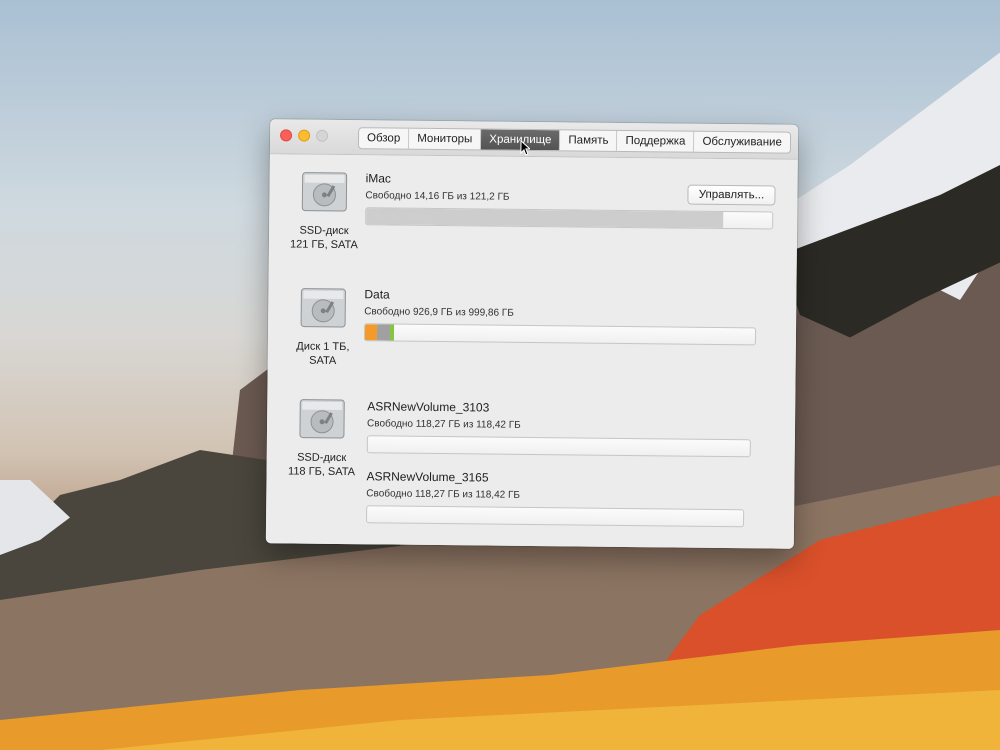  Describe the element at coordinates (384, 138) in the screenshot. I see `tab-overview: Обзор` at that location.